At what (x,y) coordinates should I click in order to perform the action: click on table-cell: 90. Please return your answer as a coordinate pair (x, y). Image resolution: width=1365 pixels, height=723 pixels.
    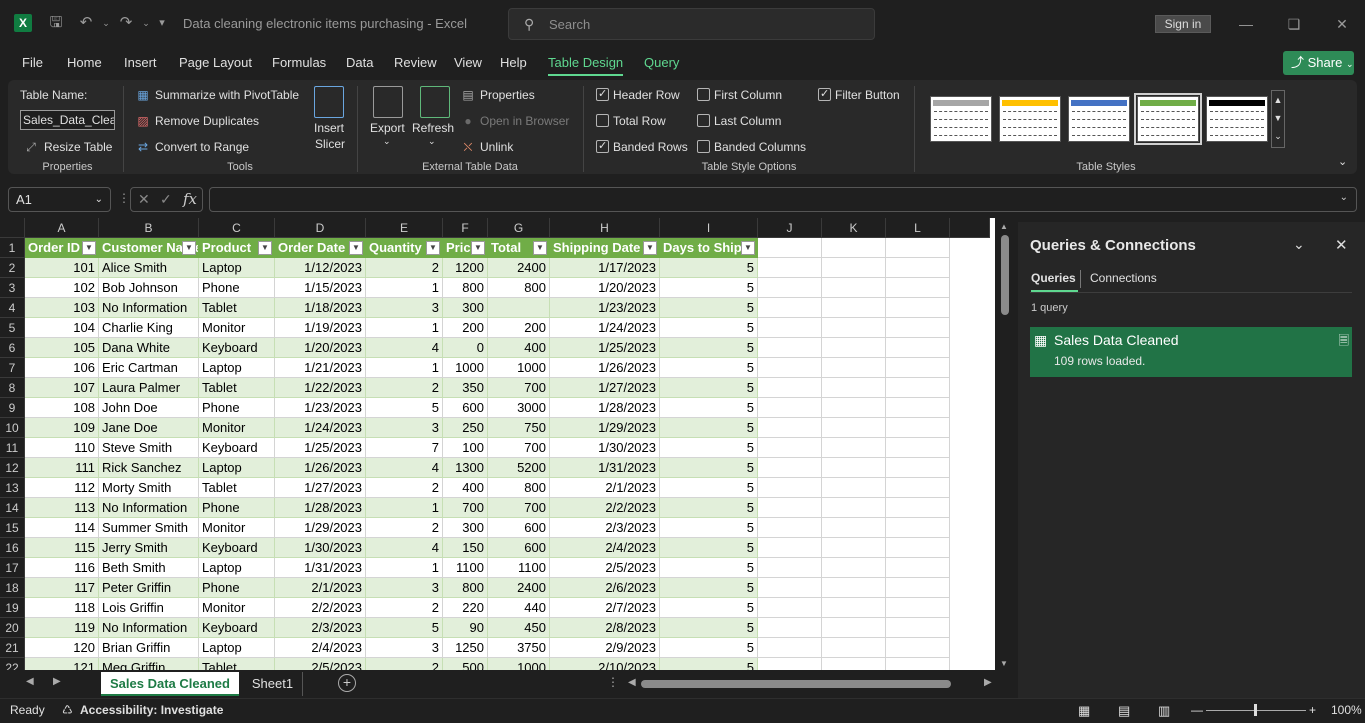
    Looking at the image, I should click on (465, 628).